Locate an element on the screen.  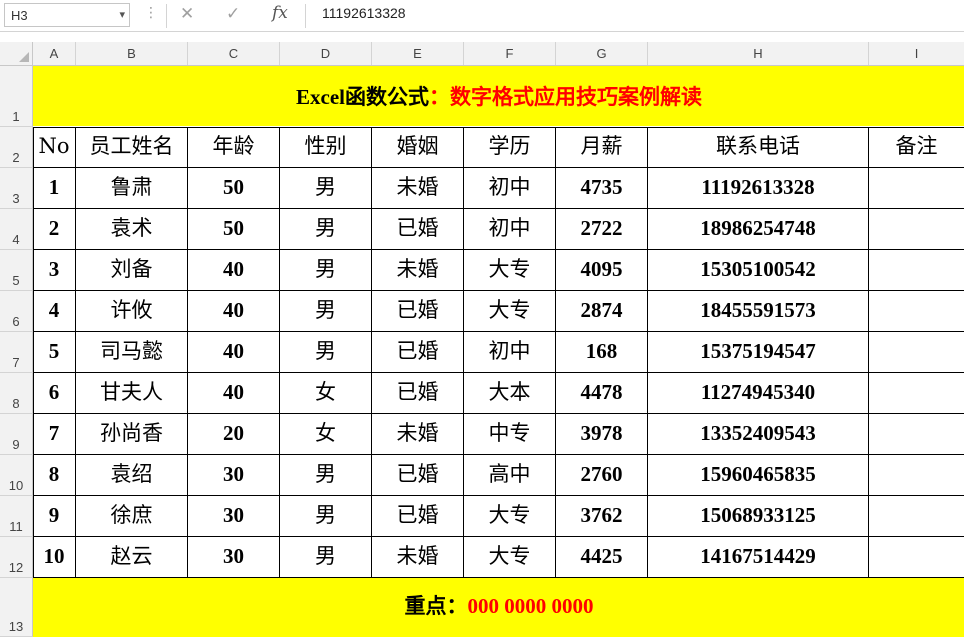
cell-name: 徐庶 is located at coordinates (132, 516).